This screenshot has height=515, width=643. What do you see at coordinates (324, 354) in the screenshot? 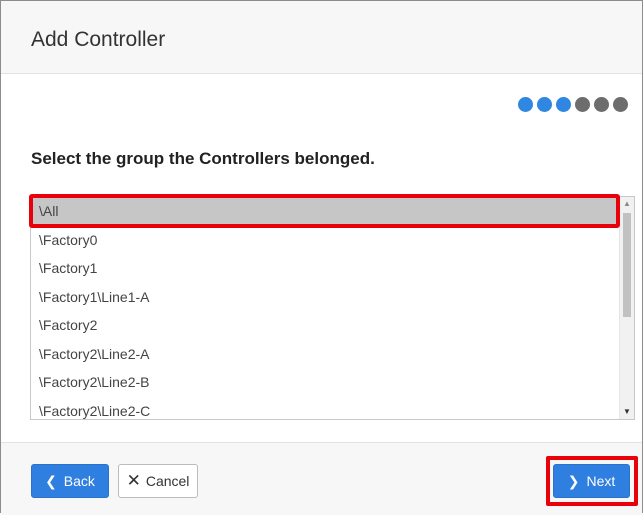
I see `group-item-factory2-line2-a: \Factory2\Line2-A` at bounding box center [324, 354].